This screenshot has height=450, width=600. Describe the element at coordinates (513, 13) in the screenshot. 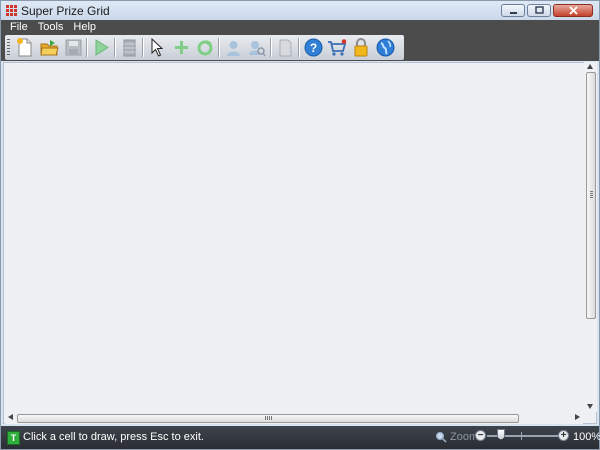

I see `minimize-icon` at that location.